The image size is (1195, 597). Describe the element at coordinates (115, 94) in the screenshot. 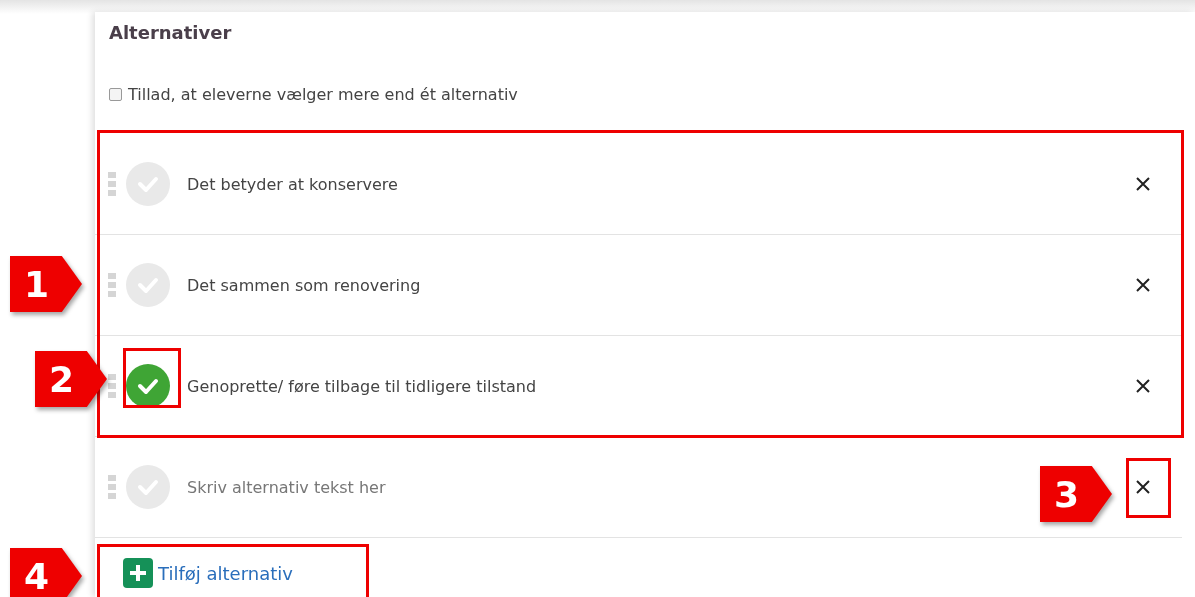

I see `checkbox` at that location.